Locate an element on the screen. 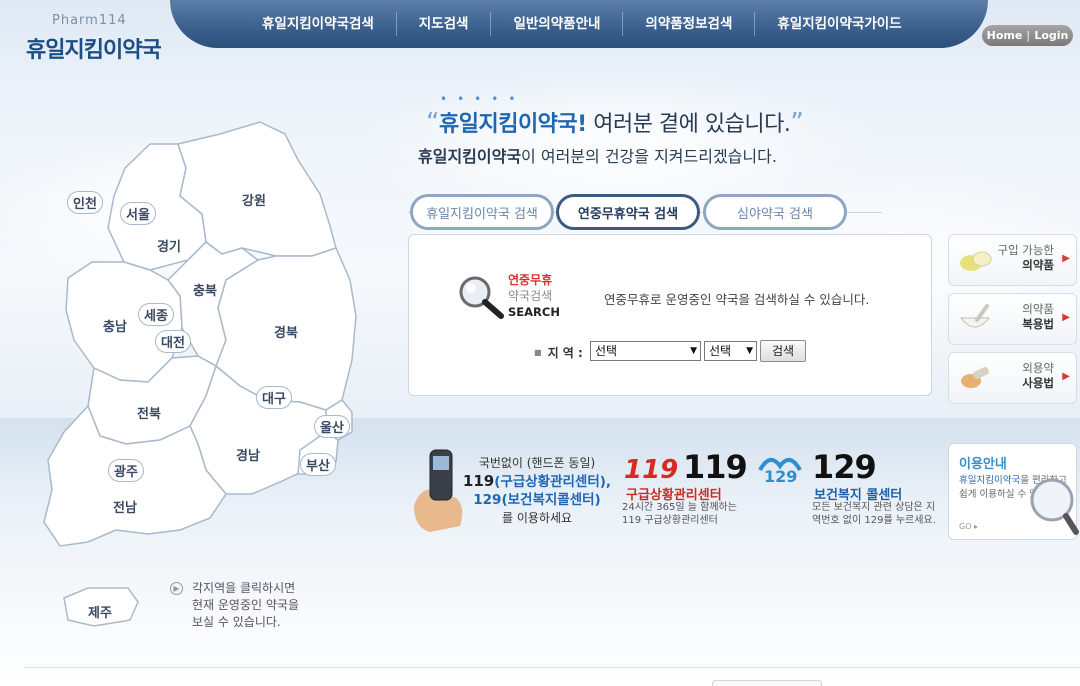  map-instruction: ▶ 각지역을 클릭하시면 현재 운영중인 약국을 보실 수 있습니다. is located at coordinates (246, 605).